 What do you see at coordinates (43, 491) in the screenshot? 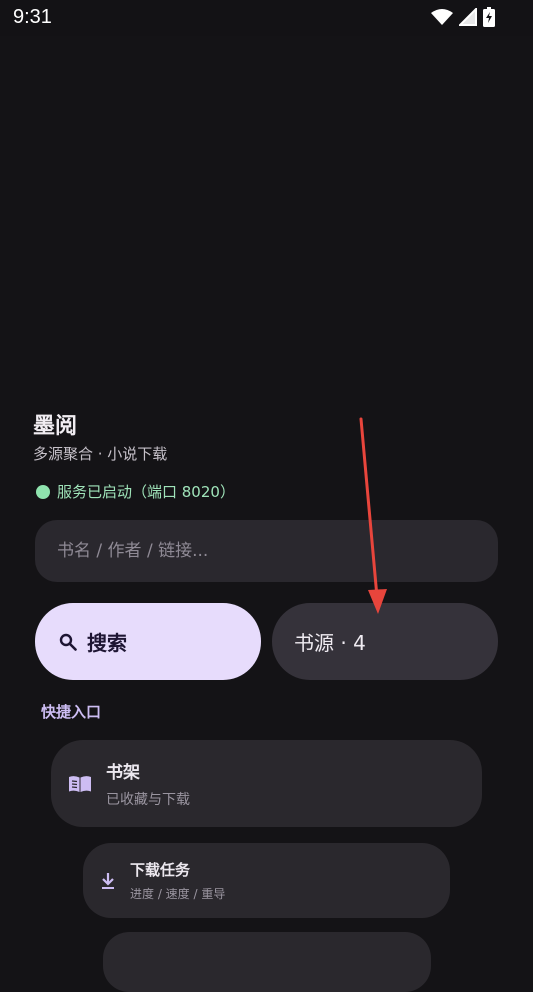
I see `status-dot` at bounding box center [43, 491].